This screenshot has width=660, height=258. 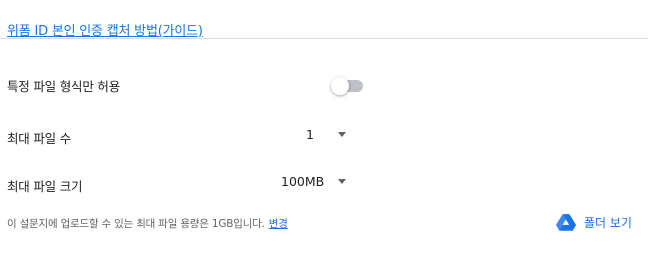 I want to click on max-size-dropdown: 100MB, so click(x=314, y=181).